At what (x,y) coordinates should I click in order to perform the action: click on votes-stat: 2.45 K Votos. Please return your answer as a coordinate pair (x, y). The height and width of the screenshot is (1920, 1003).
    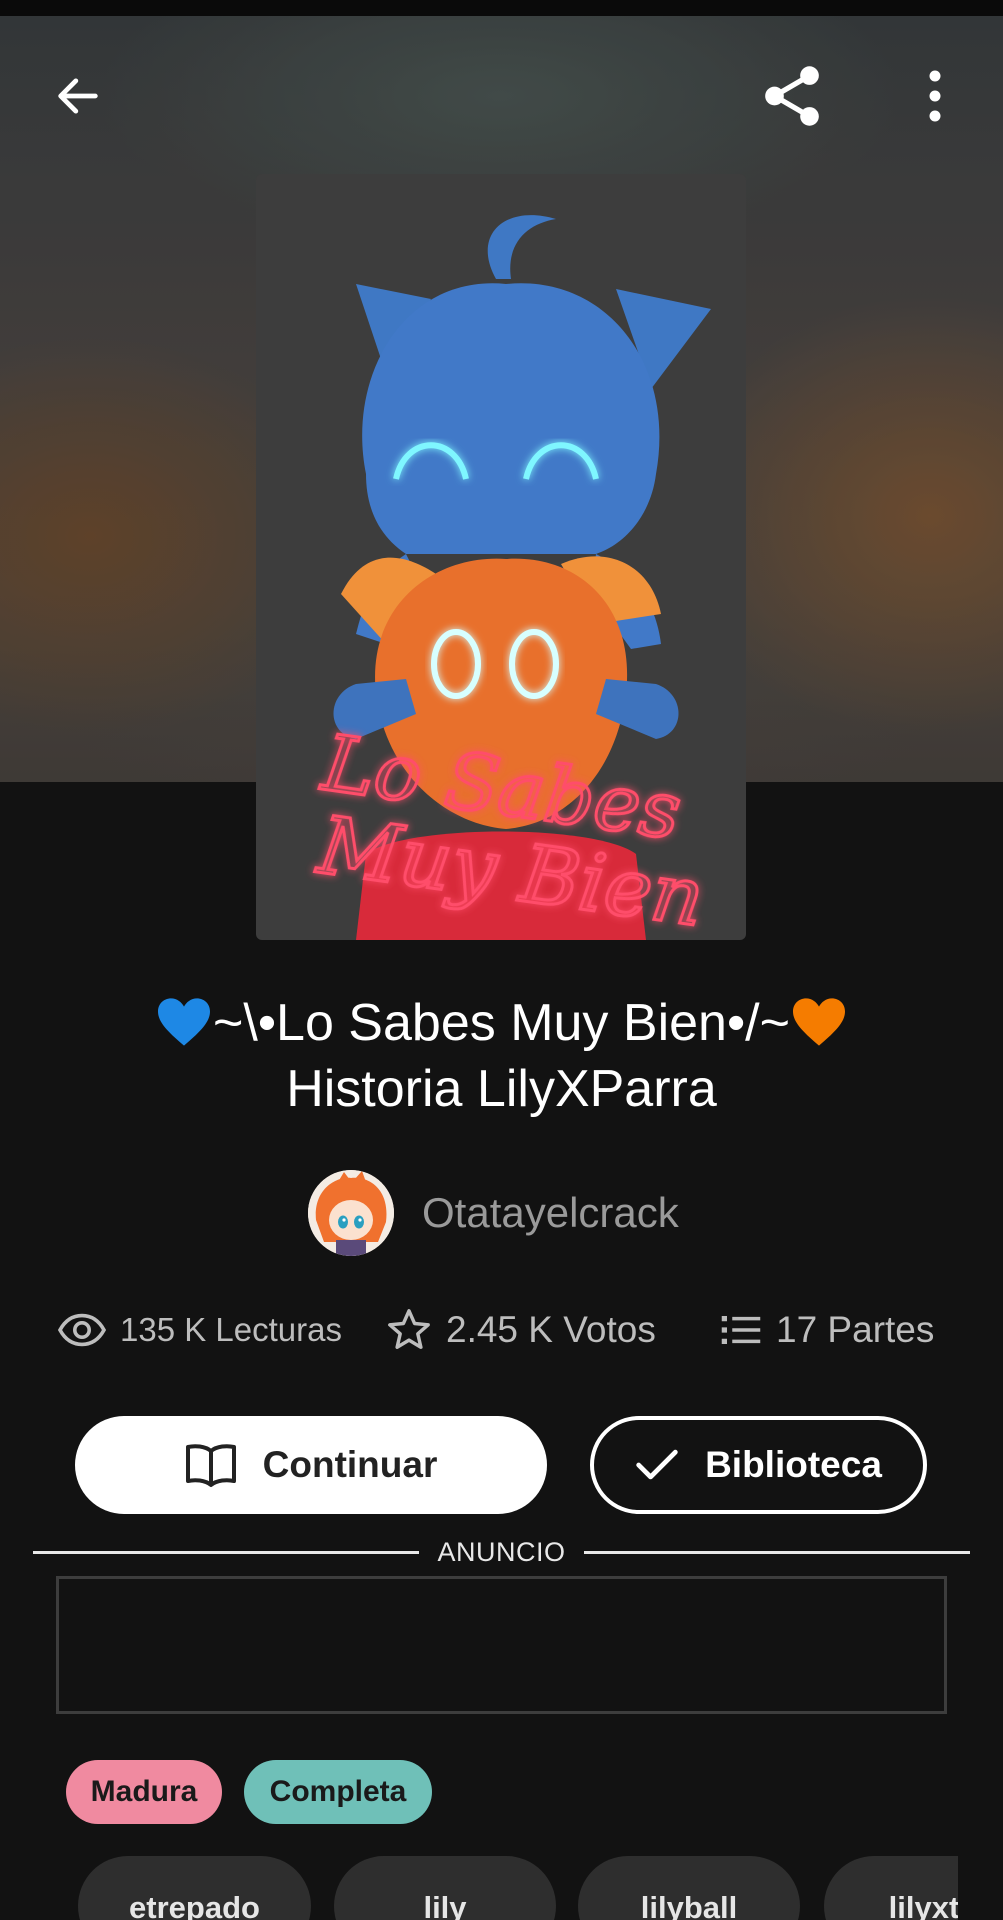
    Looking at the image, I should click on (521, 1330).